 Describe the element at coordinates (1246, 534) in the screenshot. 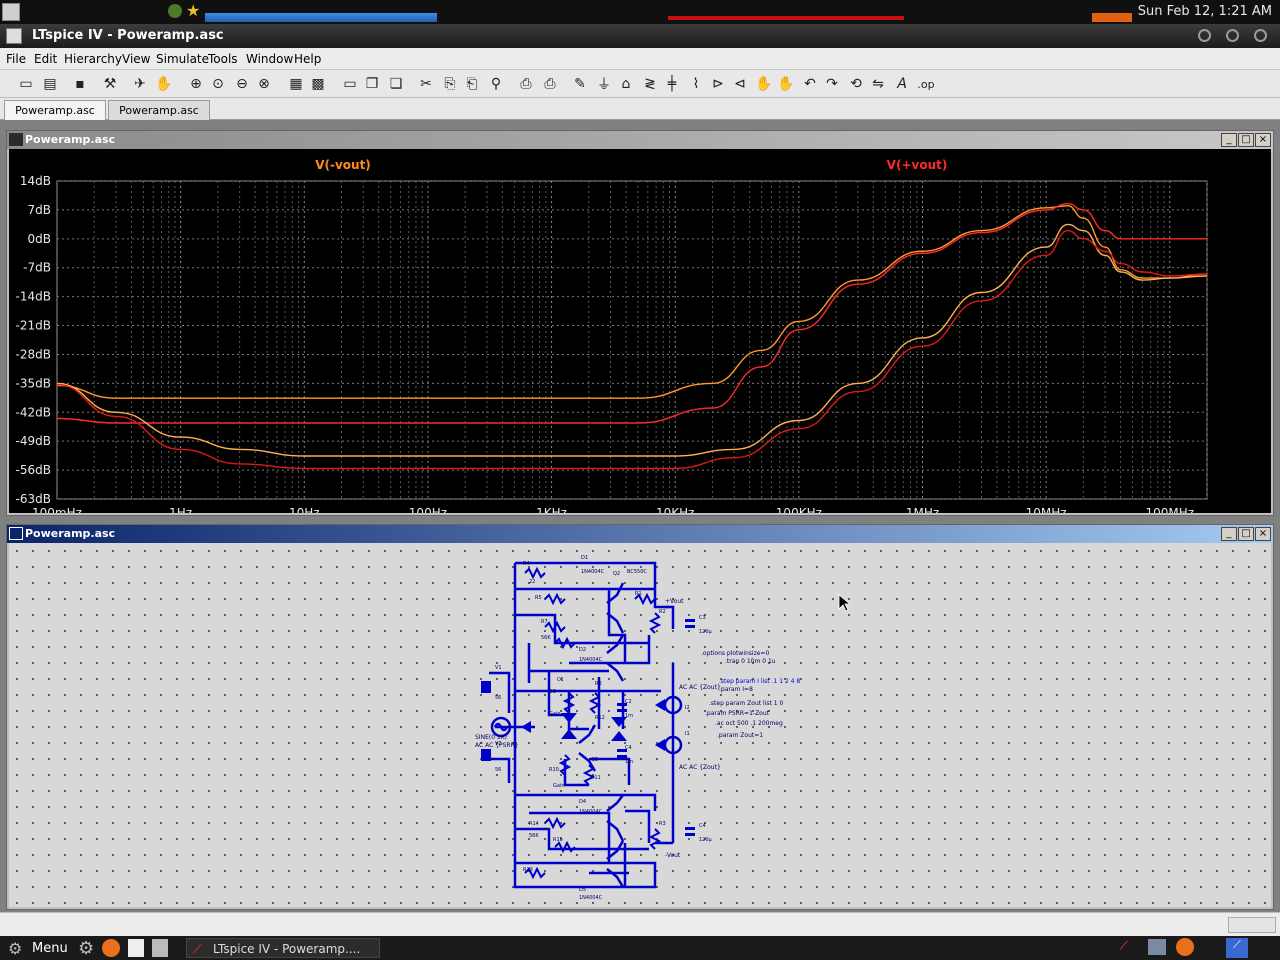

I see `schematic-restore-button: □` at that location.